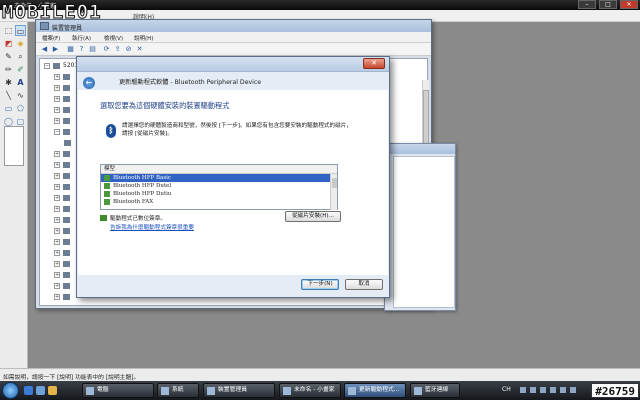 Image resolution: width=640 pixels, height=400 pixels. I want to click on polygon-icon: ⬠, so click(20, 108).